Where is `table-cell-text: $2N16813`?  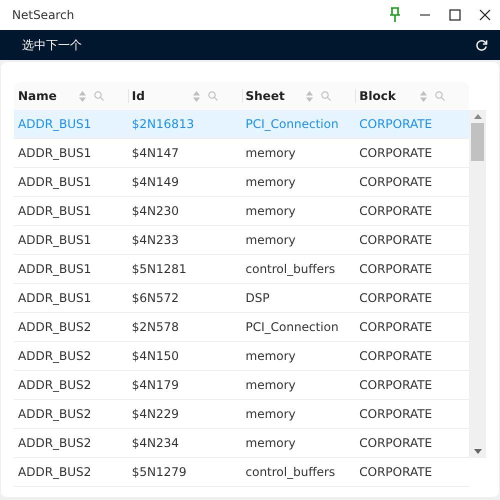
table-cell-text: $2N16813 is located at coordinates (163, 124).